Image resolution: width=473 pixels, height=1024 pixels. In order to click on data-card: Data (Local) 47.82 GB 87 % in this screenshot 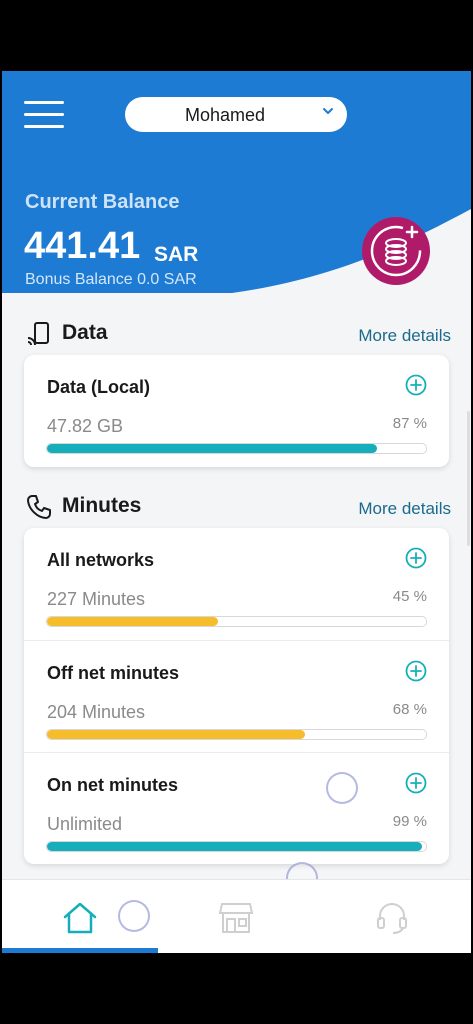, I will do `click(236, 411)`.